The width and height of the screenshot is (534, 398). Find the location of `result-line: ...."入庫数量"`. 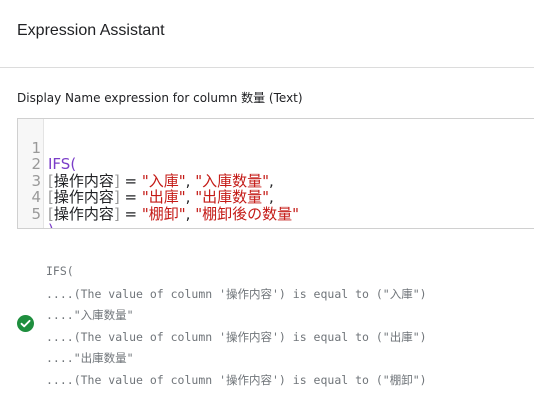

result-line: ...."入庫数量" is located at coordinates (90, 315).